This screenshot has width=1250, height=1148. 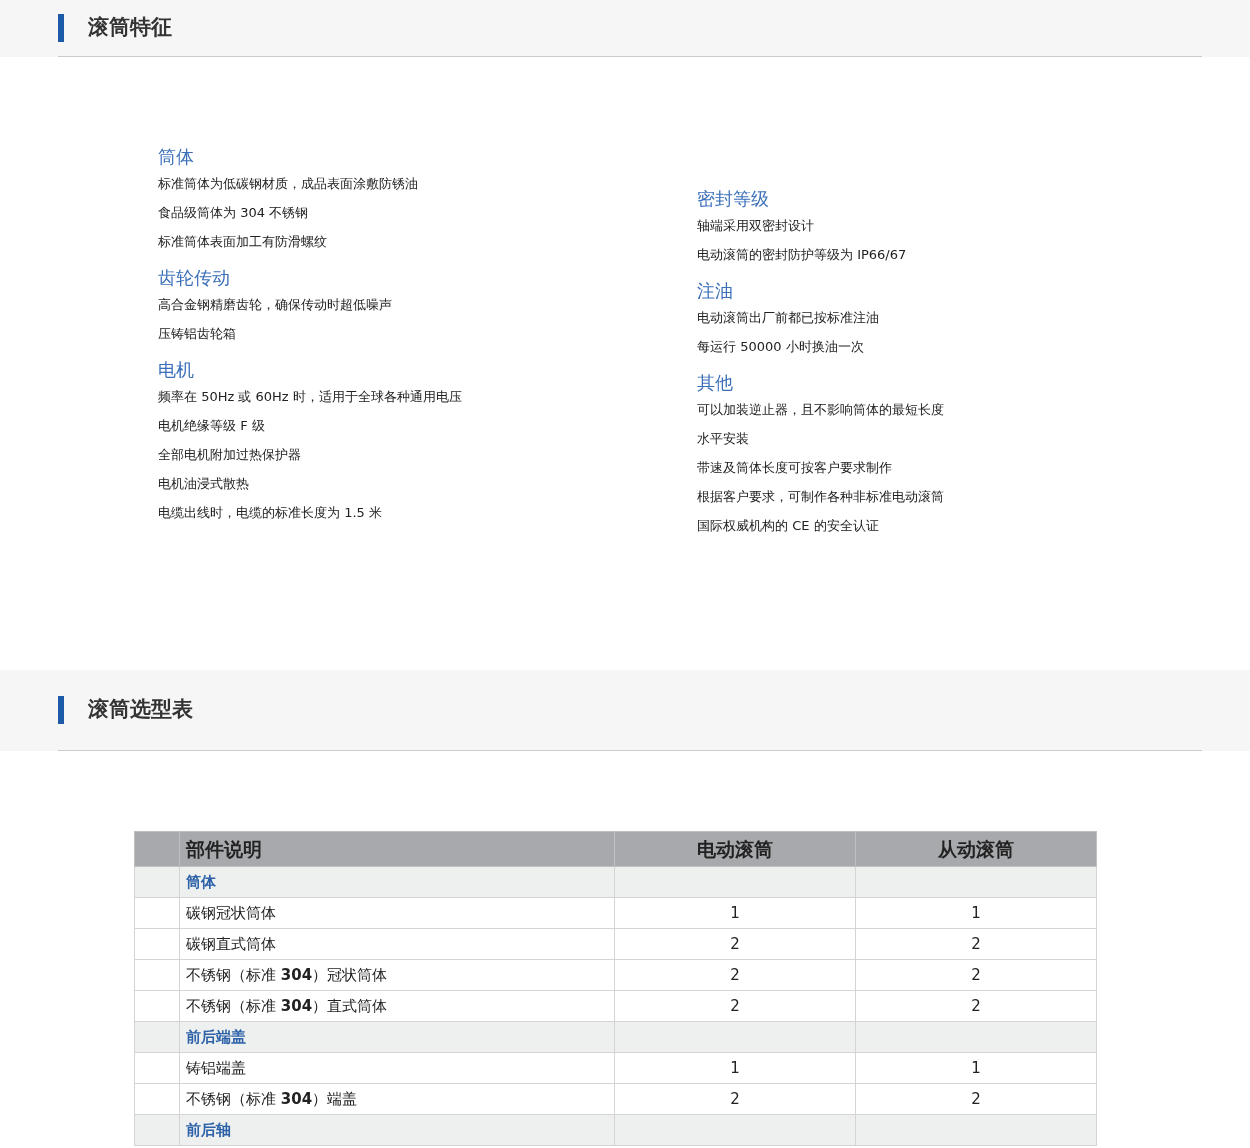 What do you see at coordinates (197, 334) in the screenshot?
I see `feature-text: 压铸铝齿轮箱` at bounding box center [197, 334].